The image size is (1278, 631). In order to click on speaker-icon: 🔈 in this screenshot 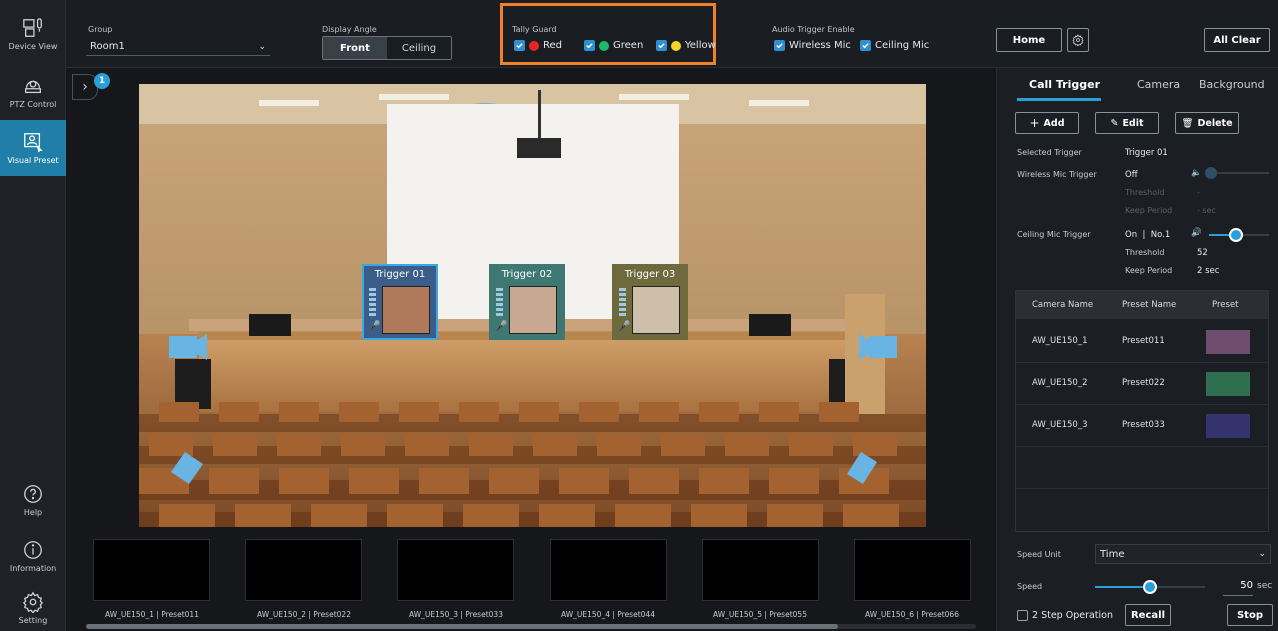, I will do `click(1196, 173)`.